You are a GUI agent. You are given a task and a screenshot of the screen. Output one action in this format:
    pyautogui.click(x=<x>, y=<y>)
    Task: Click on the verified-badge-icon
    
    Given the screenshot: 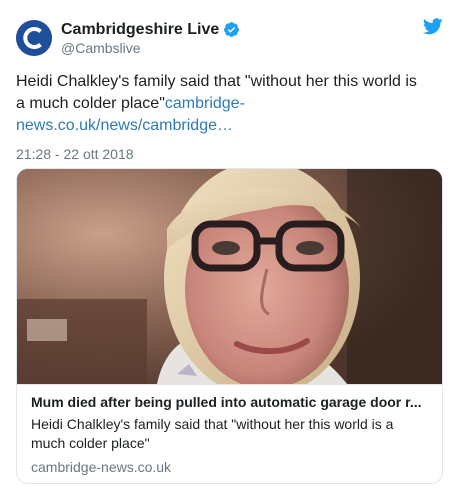 What is the action you would take?
    pyautogui.click(x=231, y=29)
    